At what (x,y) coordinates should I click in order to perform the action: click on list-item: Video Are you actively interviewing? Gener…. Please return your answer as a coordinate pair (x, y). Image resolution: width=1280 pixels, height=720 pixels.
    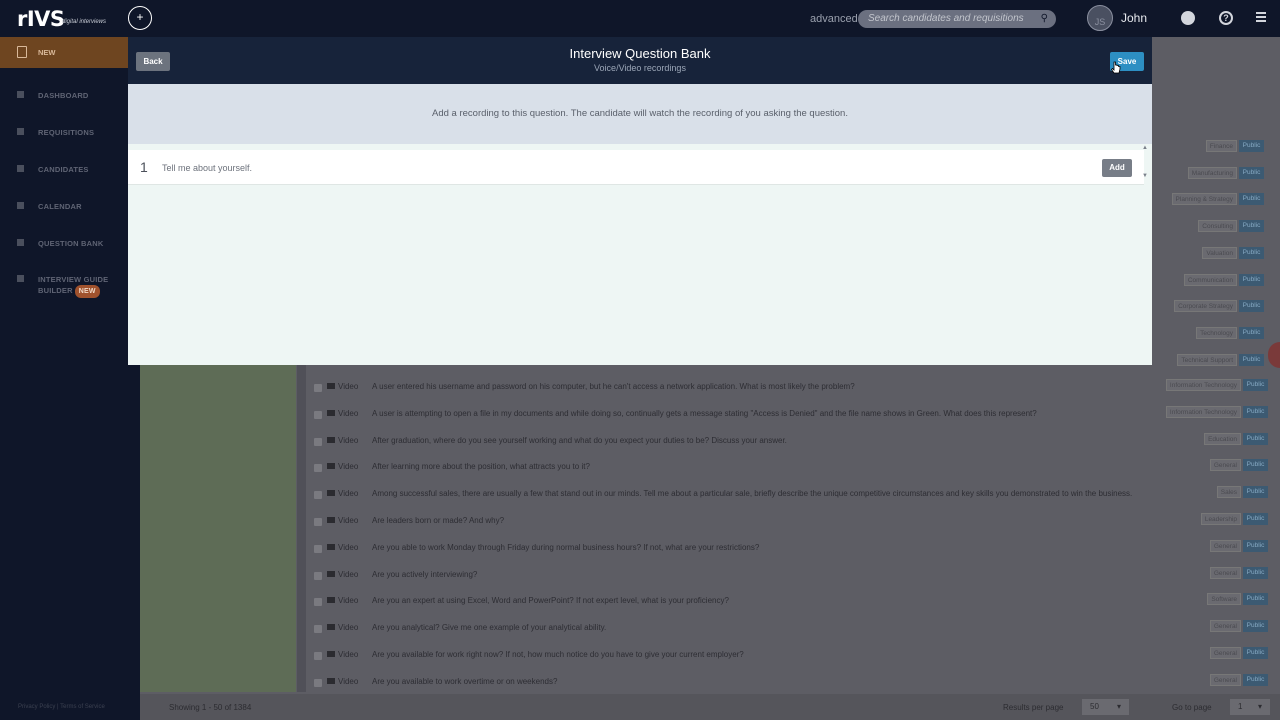
    Looking at the image, I should click on (788, 575).